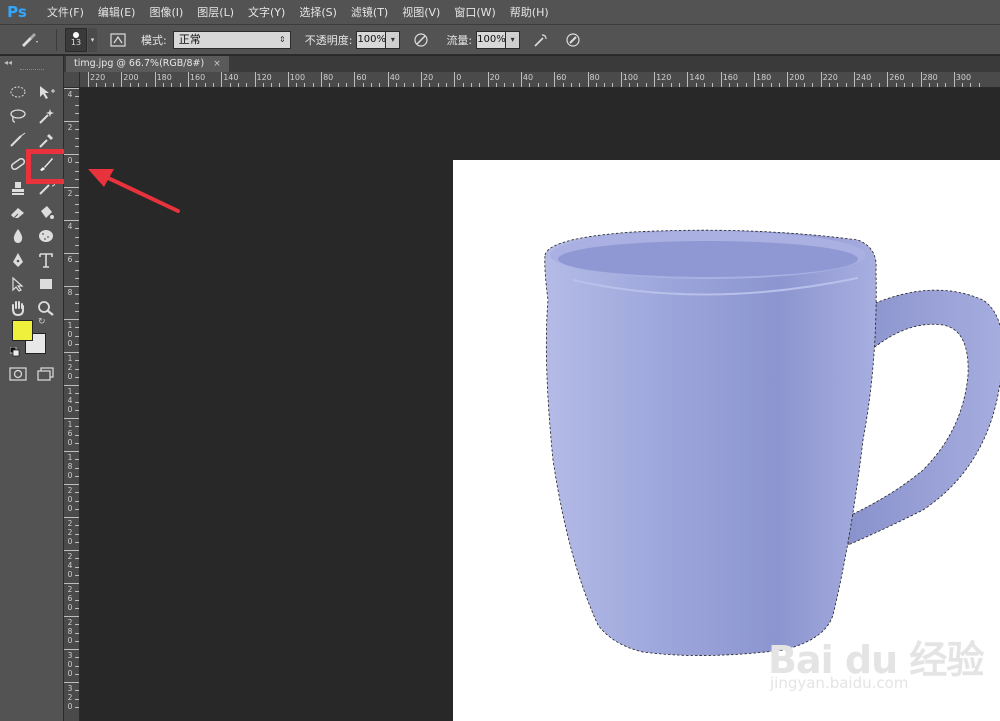 The height and width of the screenshot is (721, 1000). I want to click on brush-preset-dropdown: ▾, so click(92, 39).